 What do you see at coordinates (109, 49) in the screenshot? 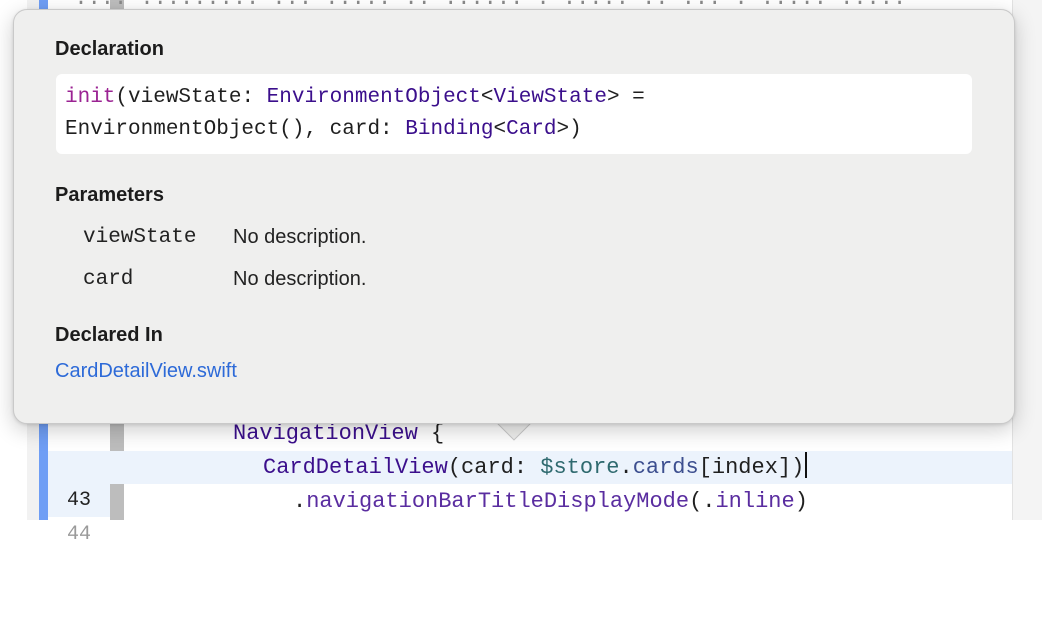
I see `declaration-heading: Declaration` at bounding box center [109, 49].